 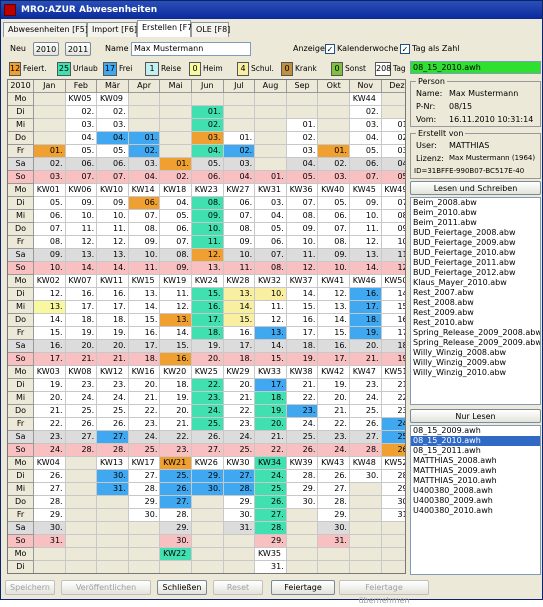 What do you see at coordinates (271, 294) in the screenshot?
I see `day-cell: 10.` at bounding box center [271, 294].